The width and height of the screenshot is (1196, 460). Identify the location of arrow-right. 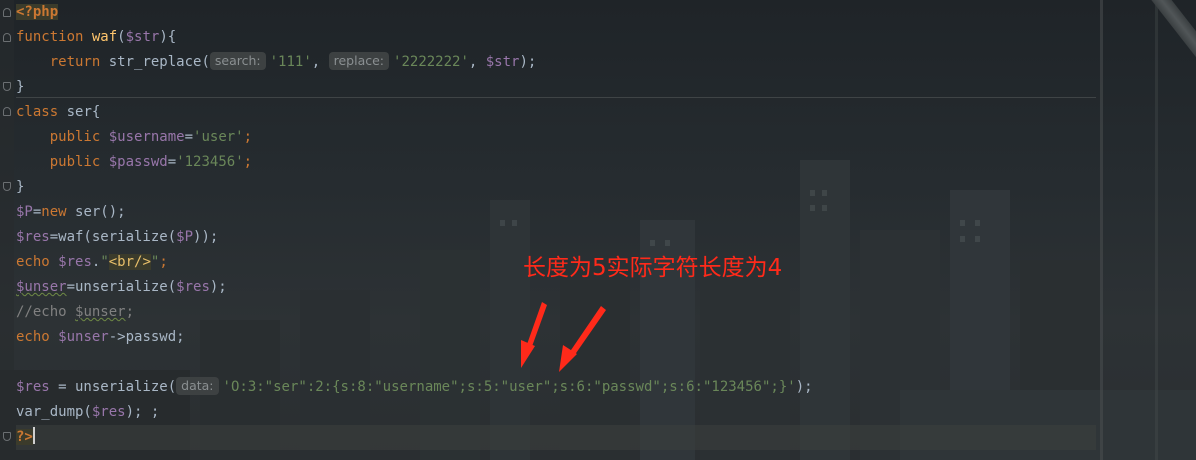
(582, 339).